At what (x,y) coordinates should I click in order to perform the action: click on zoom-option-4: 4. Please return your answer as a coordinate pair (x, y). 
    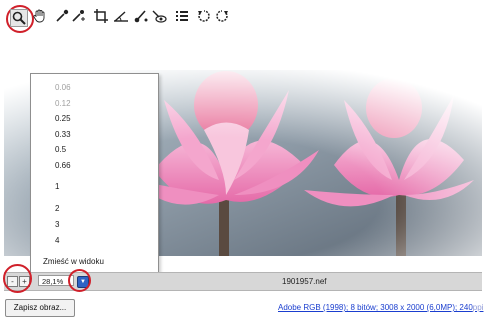
    Looking at the image, I should click on (57, 241).